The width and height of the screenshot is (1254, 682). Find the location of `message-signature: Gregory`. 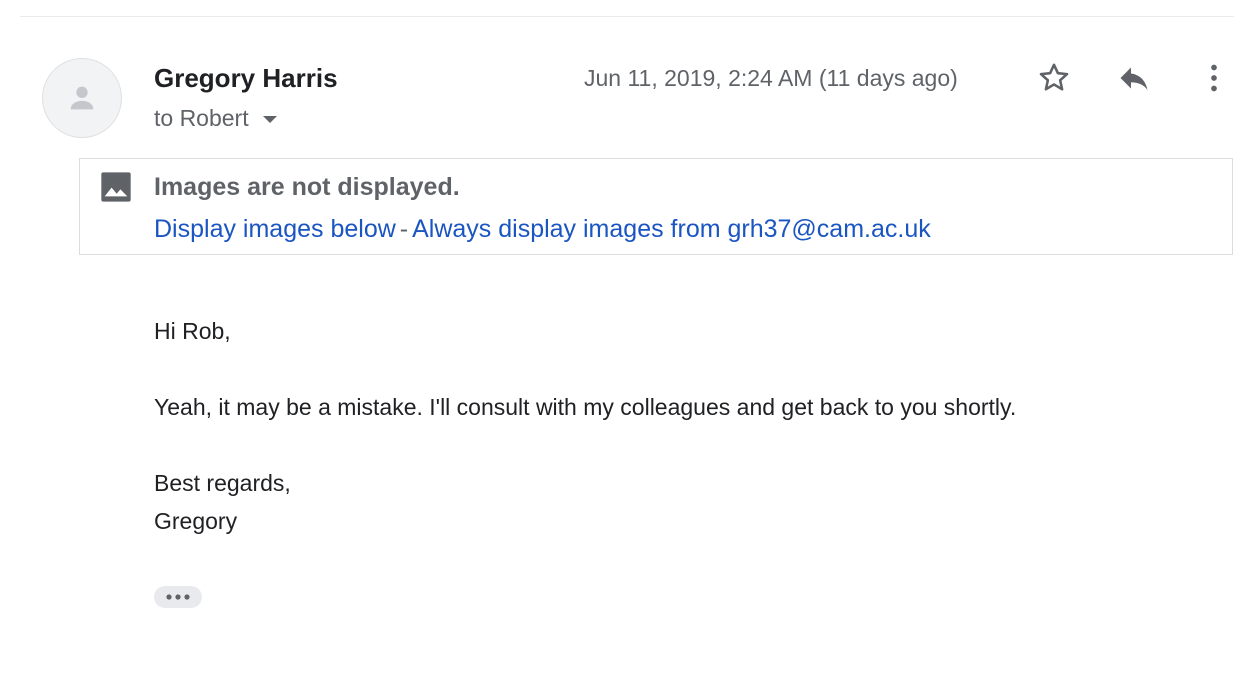

message-signature: Gregory is located at coordinates (196, 521).